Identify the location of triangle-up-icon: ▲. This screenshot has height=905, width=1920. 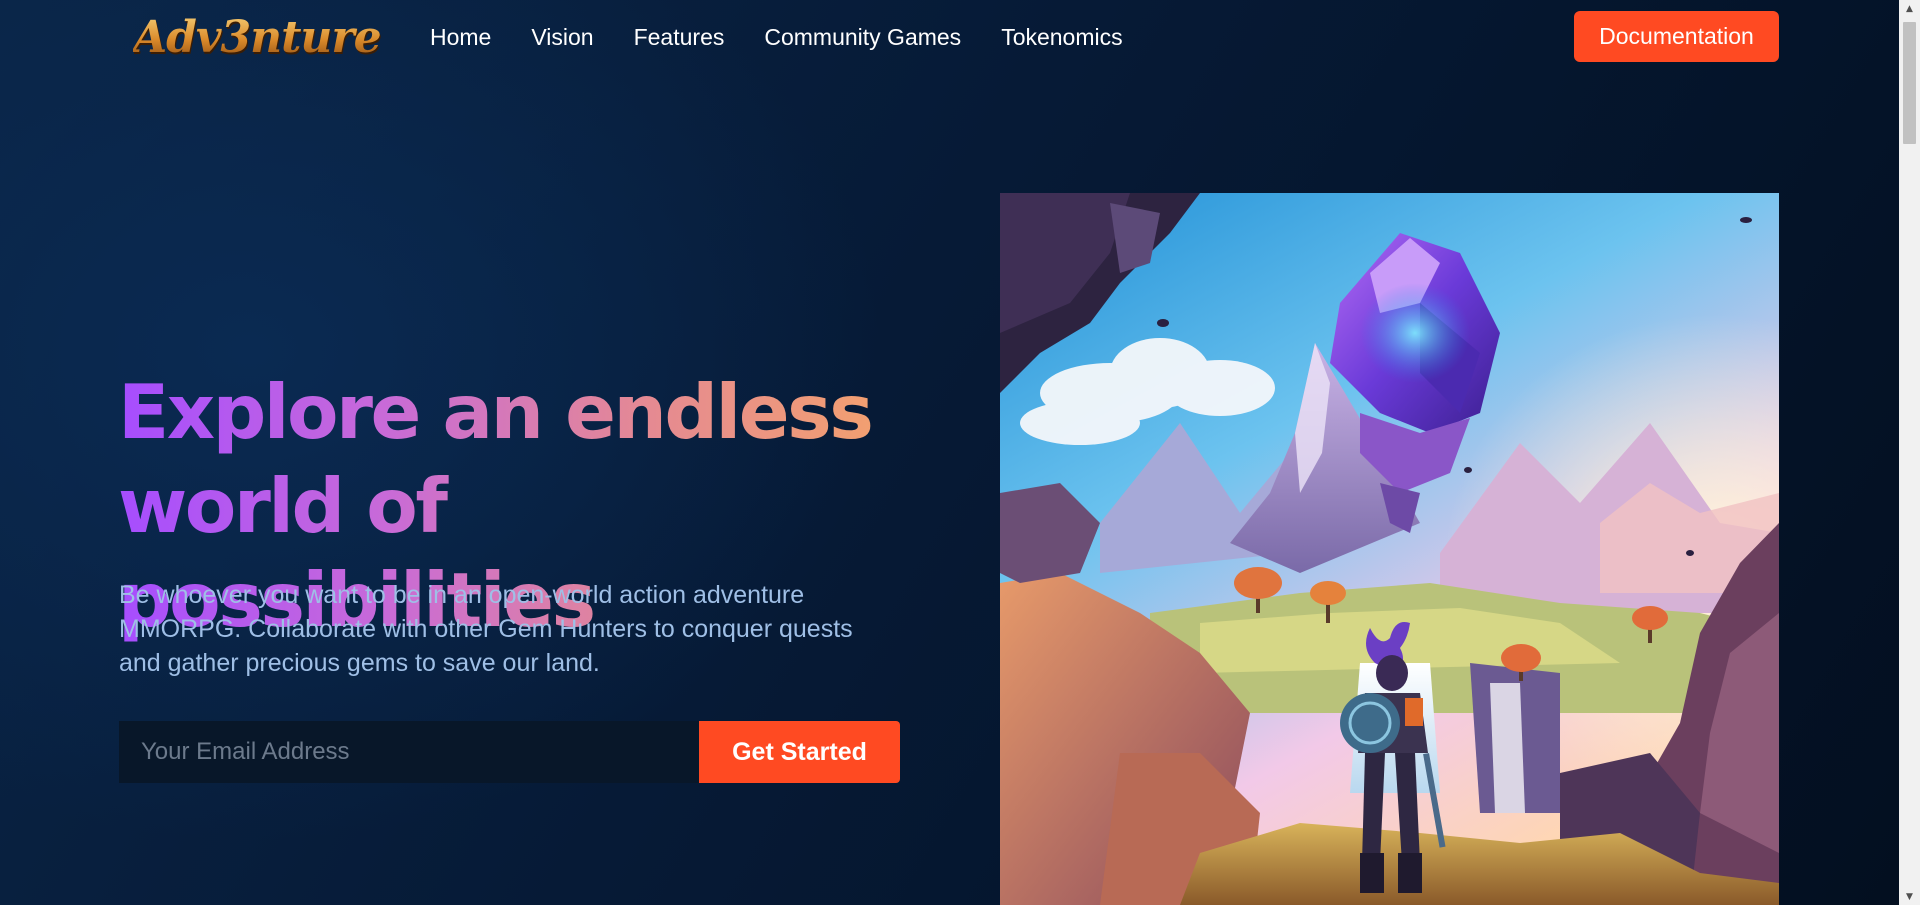
(1909, 8).